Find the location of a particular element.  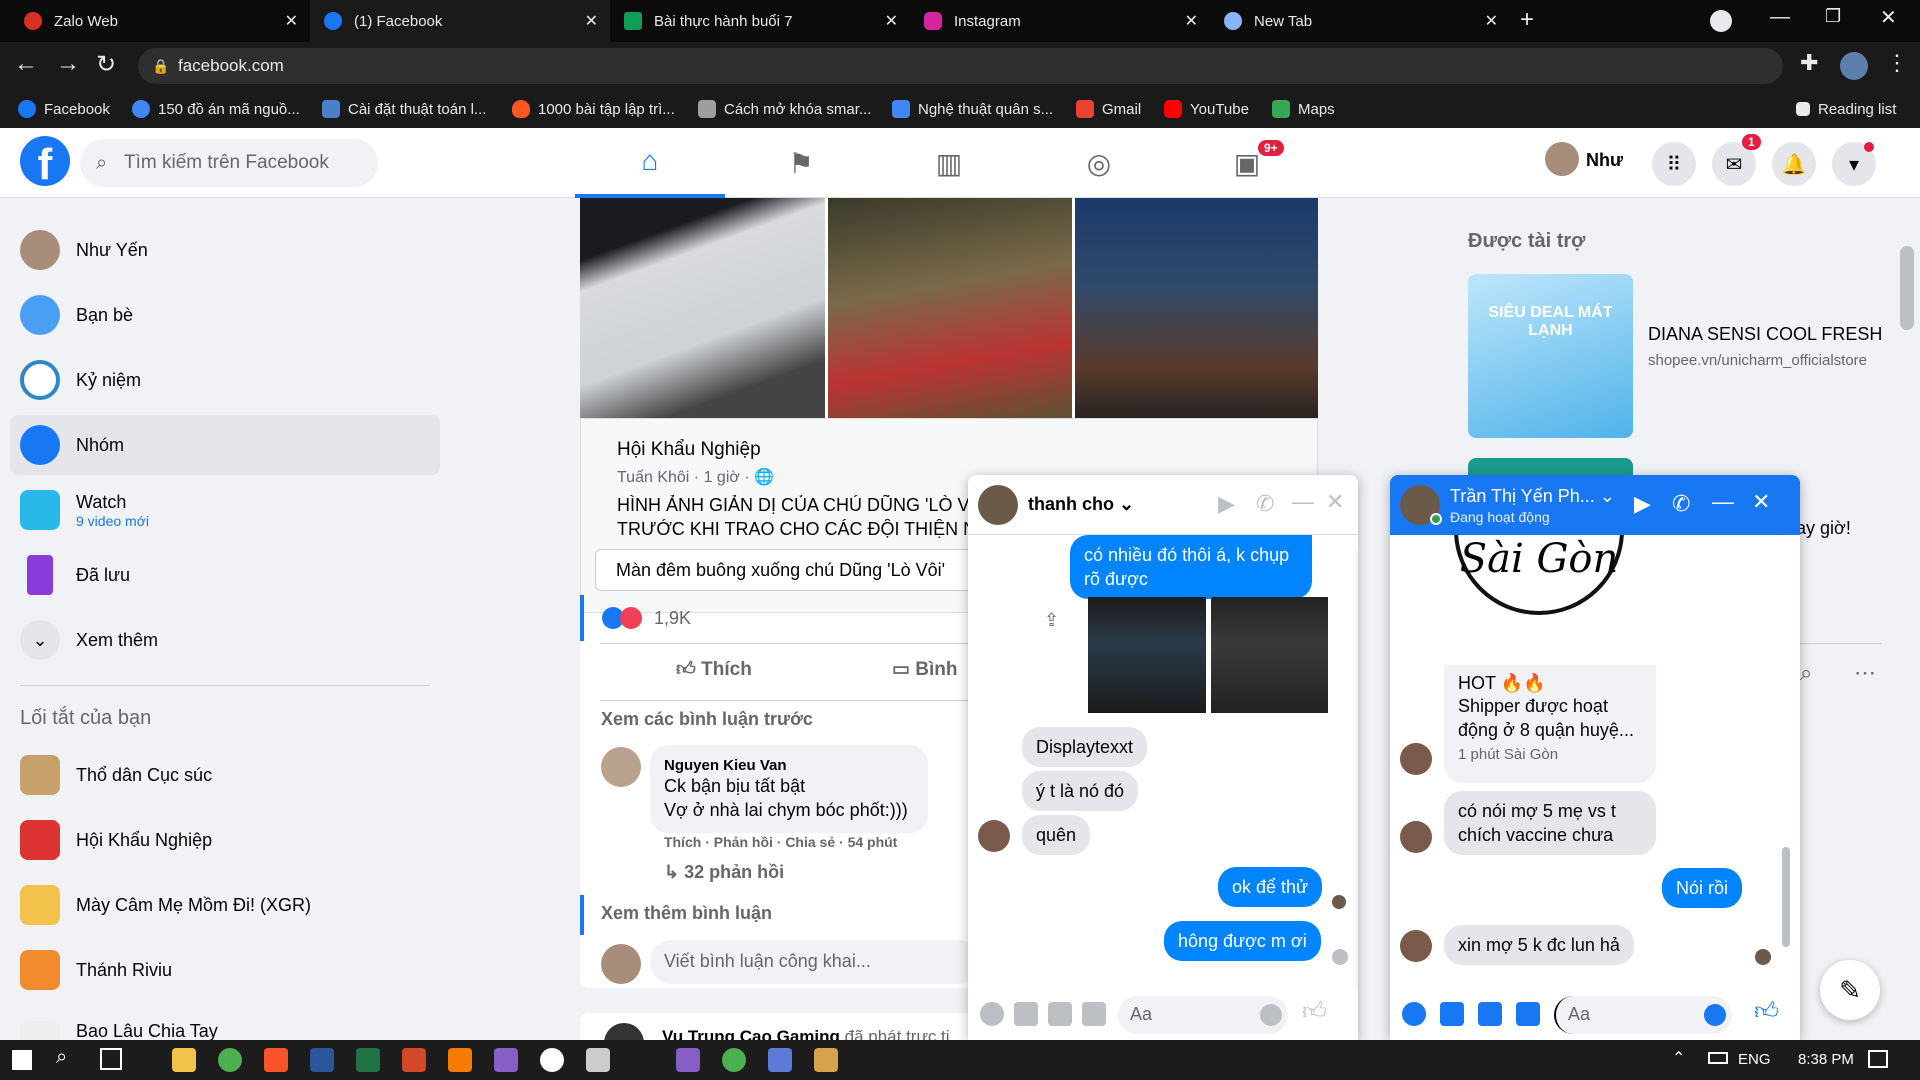

shortcut-thanh-riviu: Thánh Riviu is located at coordinates (225, 970).